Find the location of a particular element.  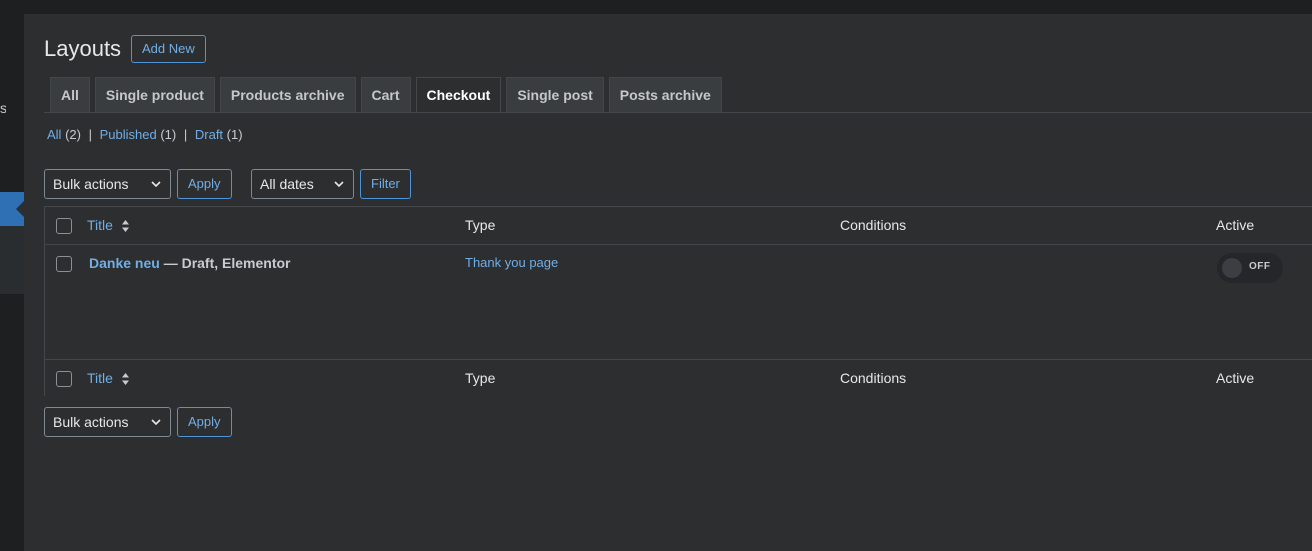

column-conditions: Conditions is located at coordinates (873, 225).